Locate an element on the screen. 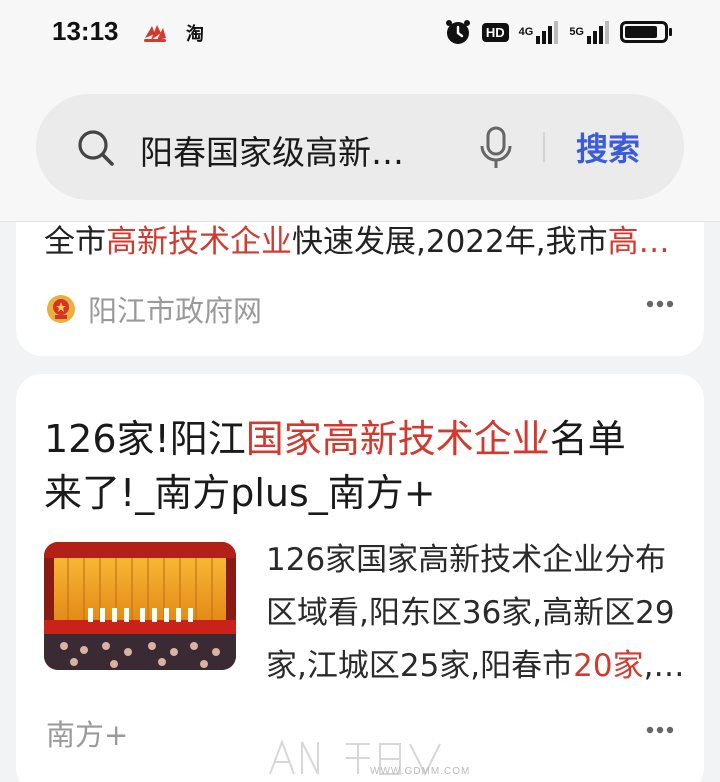  signal-5g-icon: 5G is located at coordinates (589, 32).